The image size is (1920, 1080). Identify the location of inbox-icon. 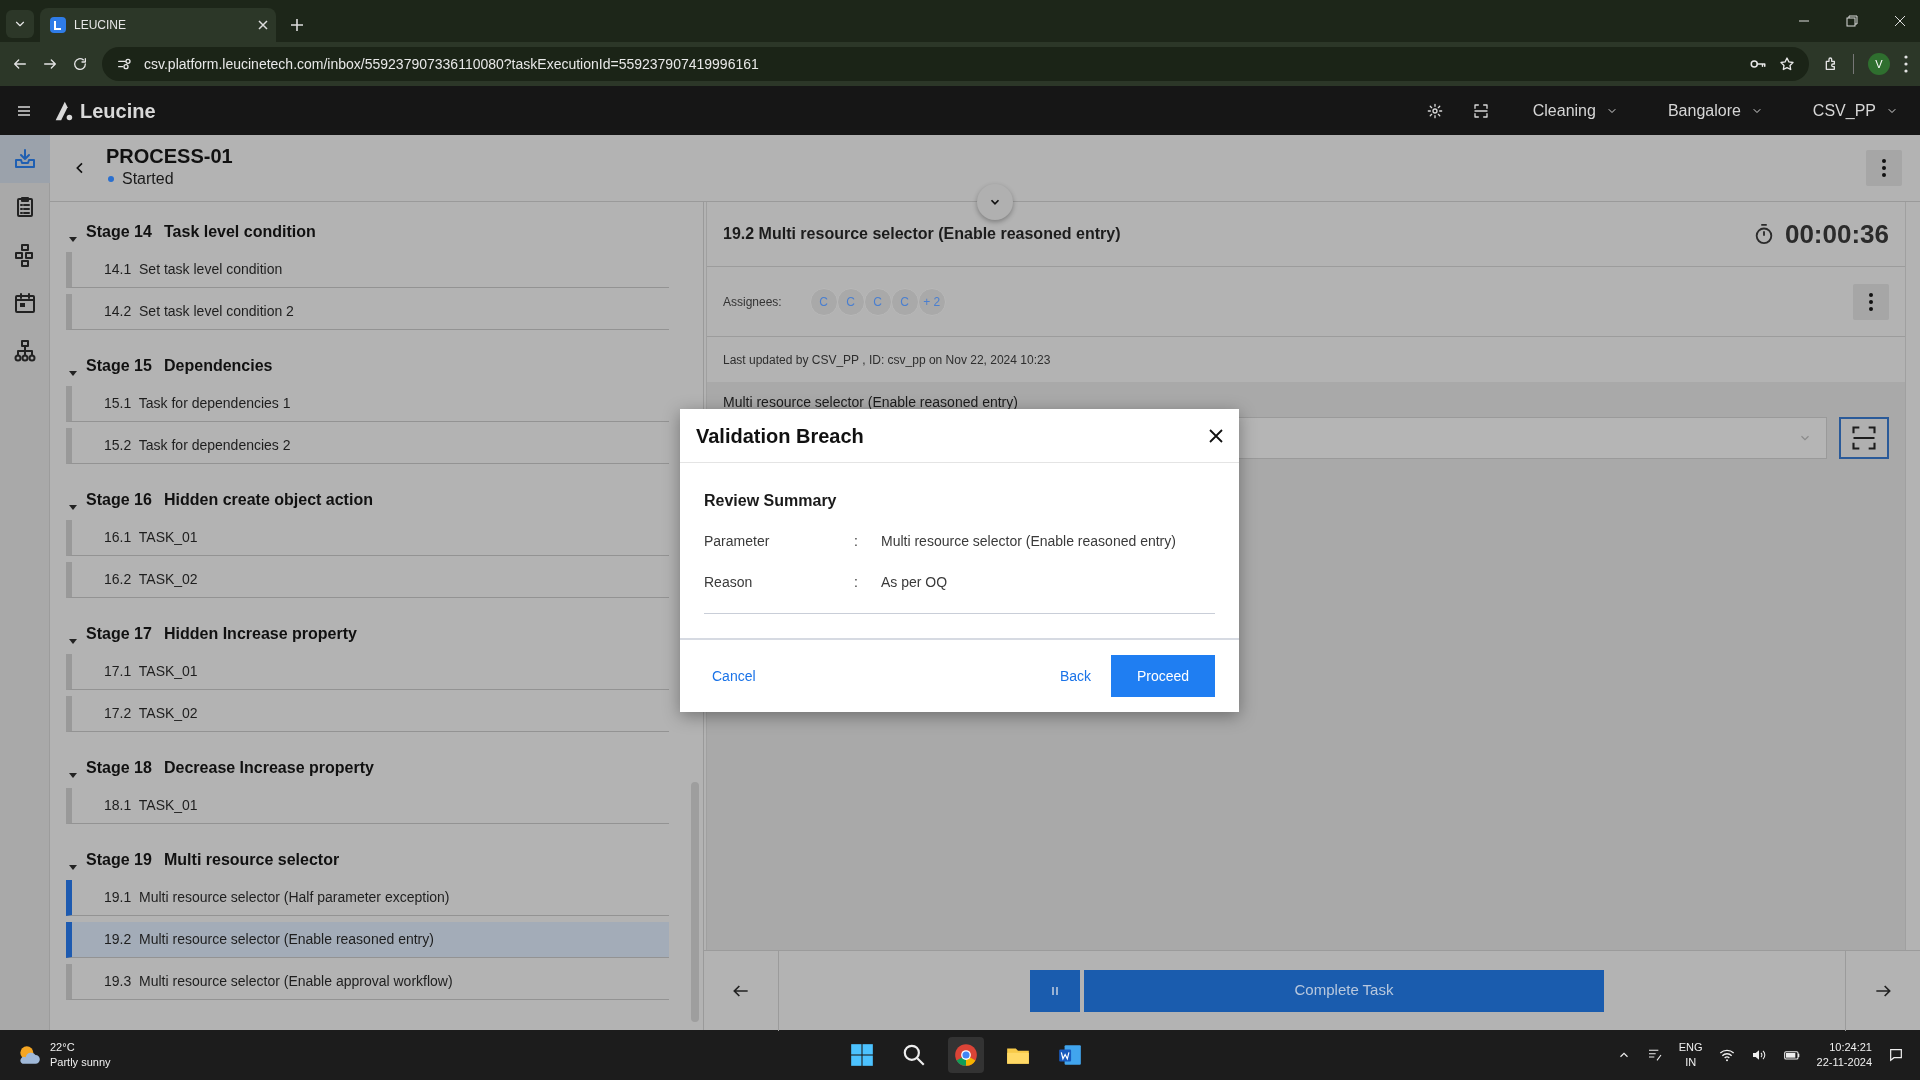
(25, 159).